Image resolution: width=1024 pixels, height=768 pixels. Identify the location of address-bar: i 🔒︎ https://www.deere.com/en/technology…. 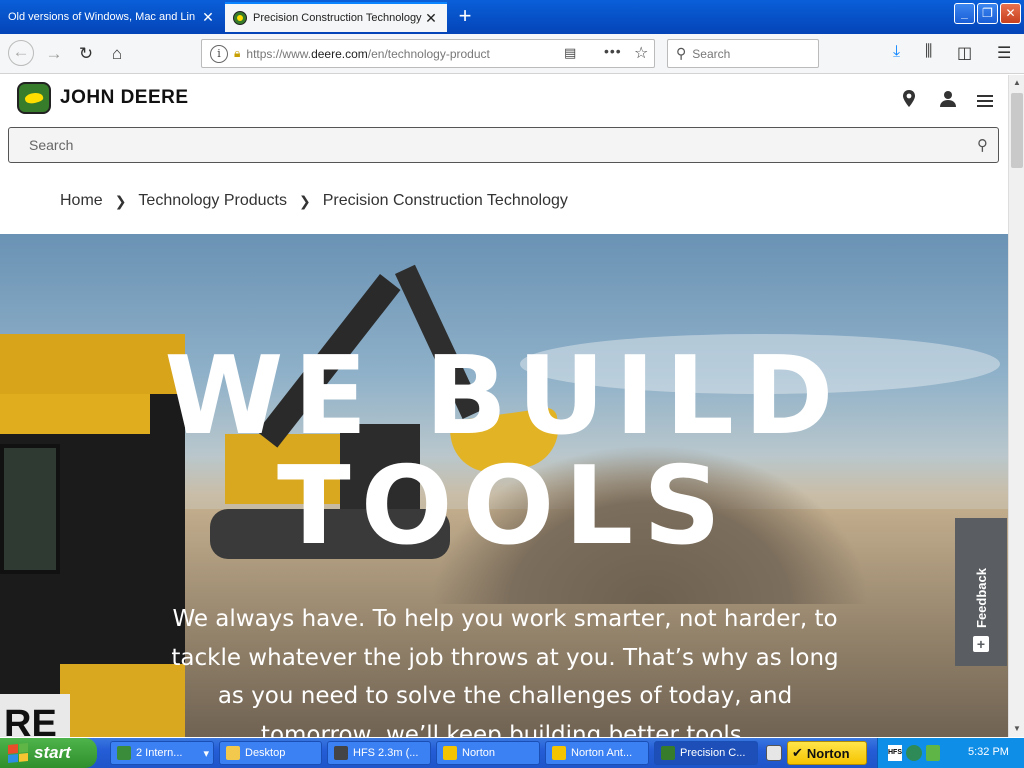
(428, 53).